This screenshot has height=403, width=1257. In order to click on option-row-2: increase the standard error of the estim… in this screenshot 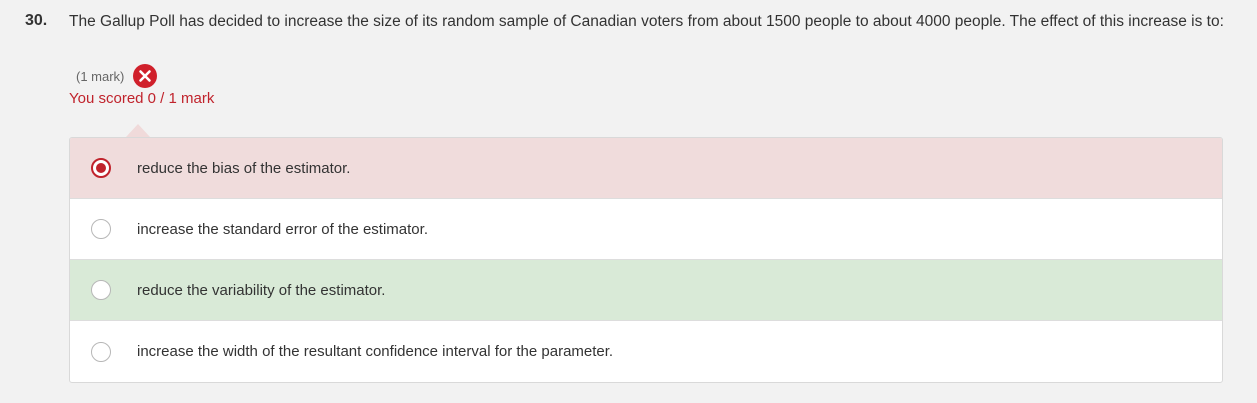, I will do `click(646, 229)`.